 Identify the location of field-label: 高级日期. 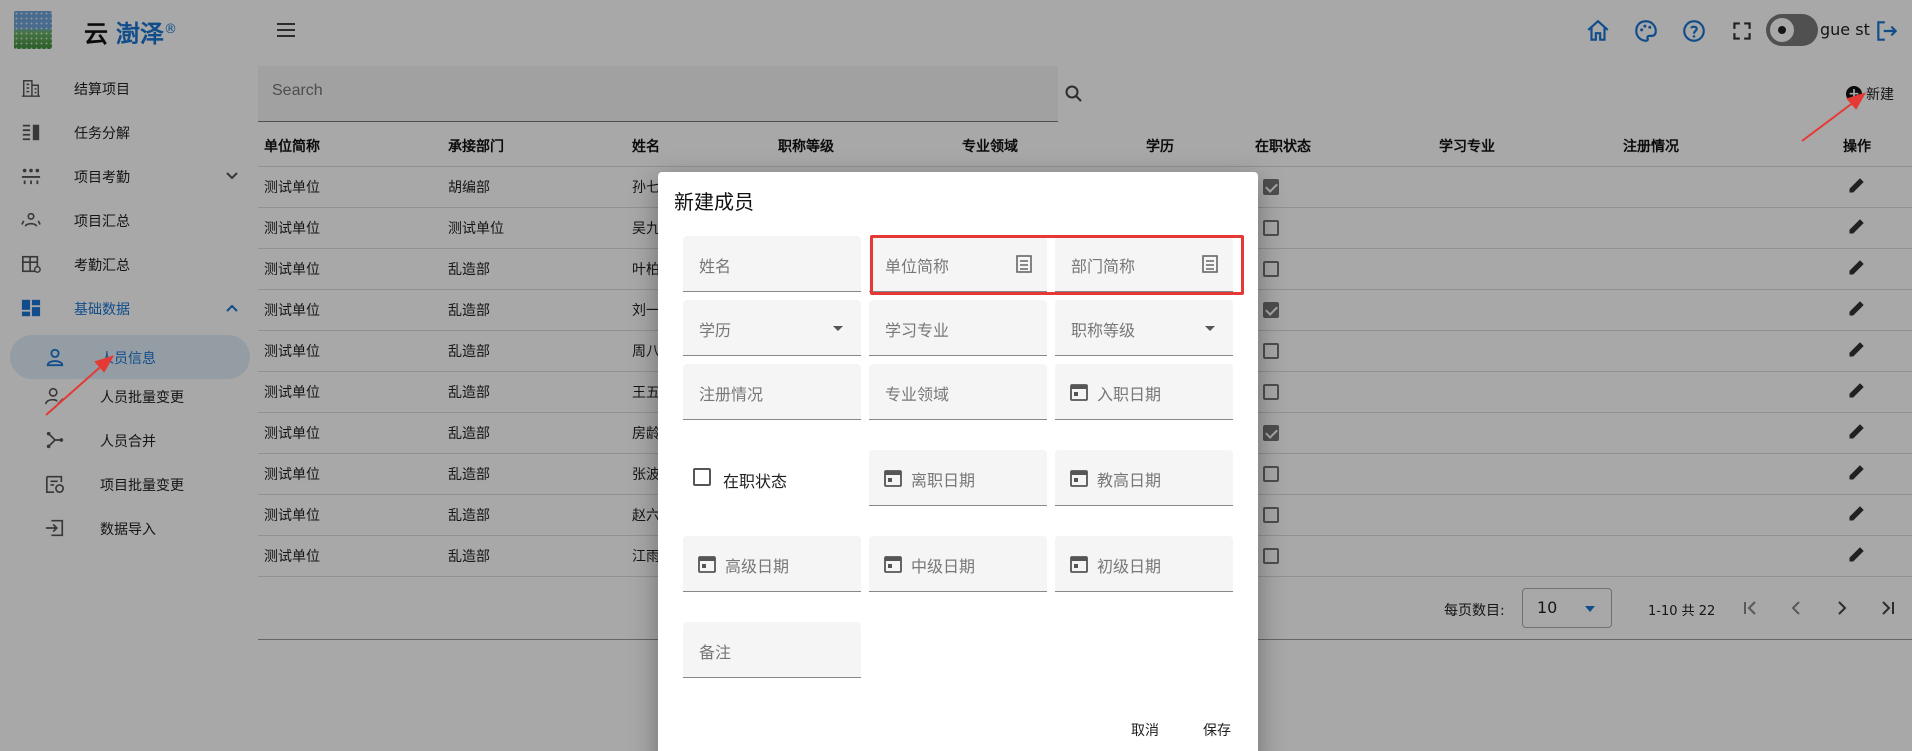
(757, 566).